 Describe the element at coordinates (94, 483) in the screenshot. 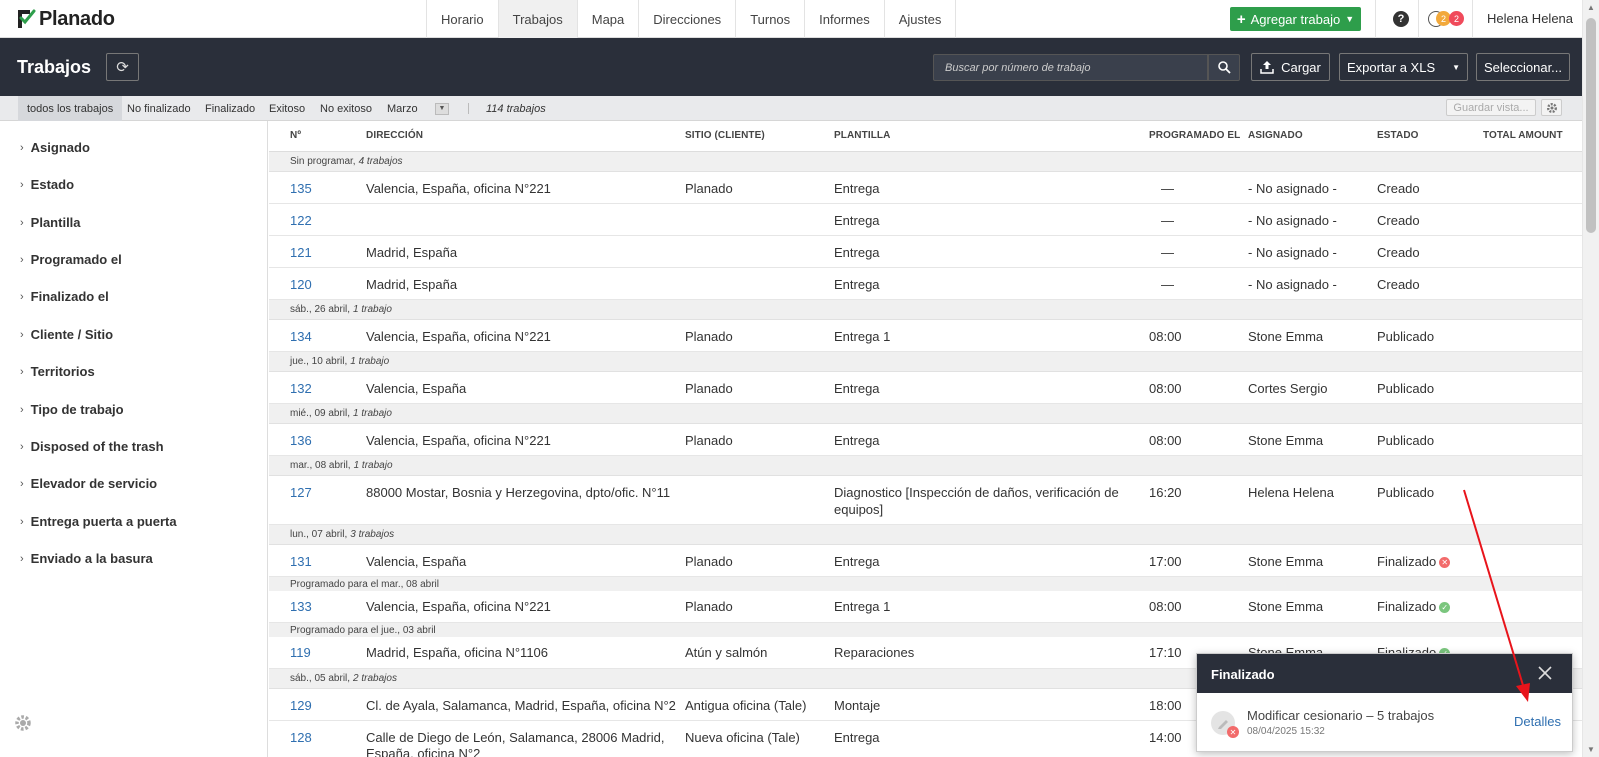

I see `sidebar-filter-label: Elevador de servicio` at that location.